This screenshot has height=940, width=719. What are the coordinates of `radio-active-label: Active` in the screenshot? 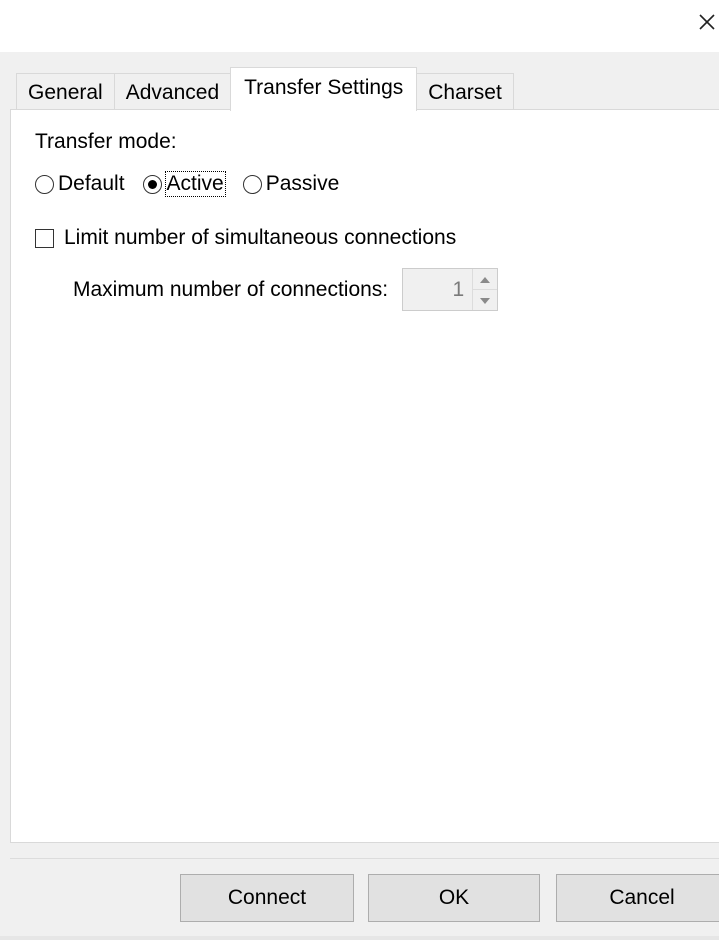 It's located at (195, 184).